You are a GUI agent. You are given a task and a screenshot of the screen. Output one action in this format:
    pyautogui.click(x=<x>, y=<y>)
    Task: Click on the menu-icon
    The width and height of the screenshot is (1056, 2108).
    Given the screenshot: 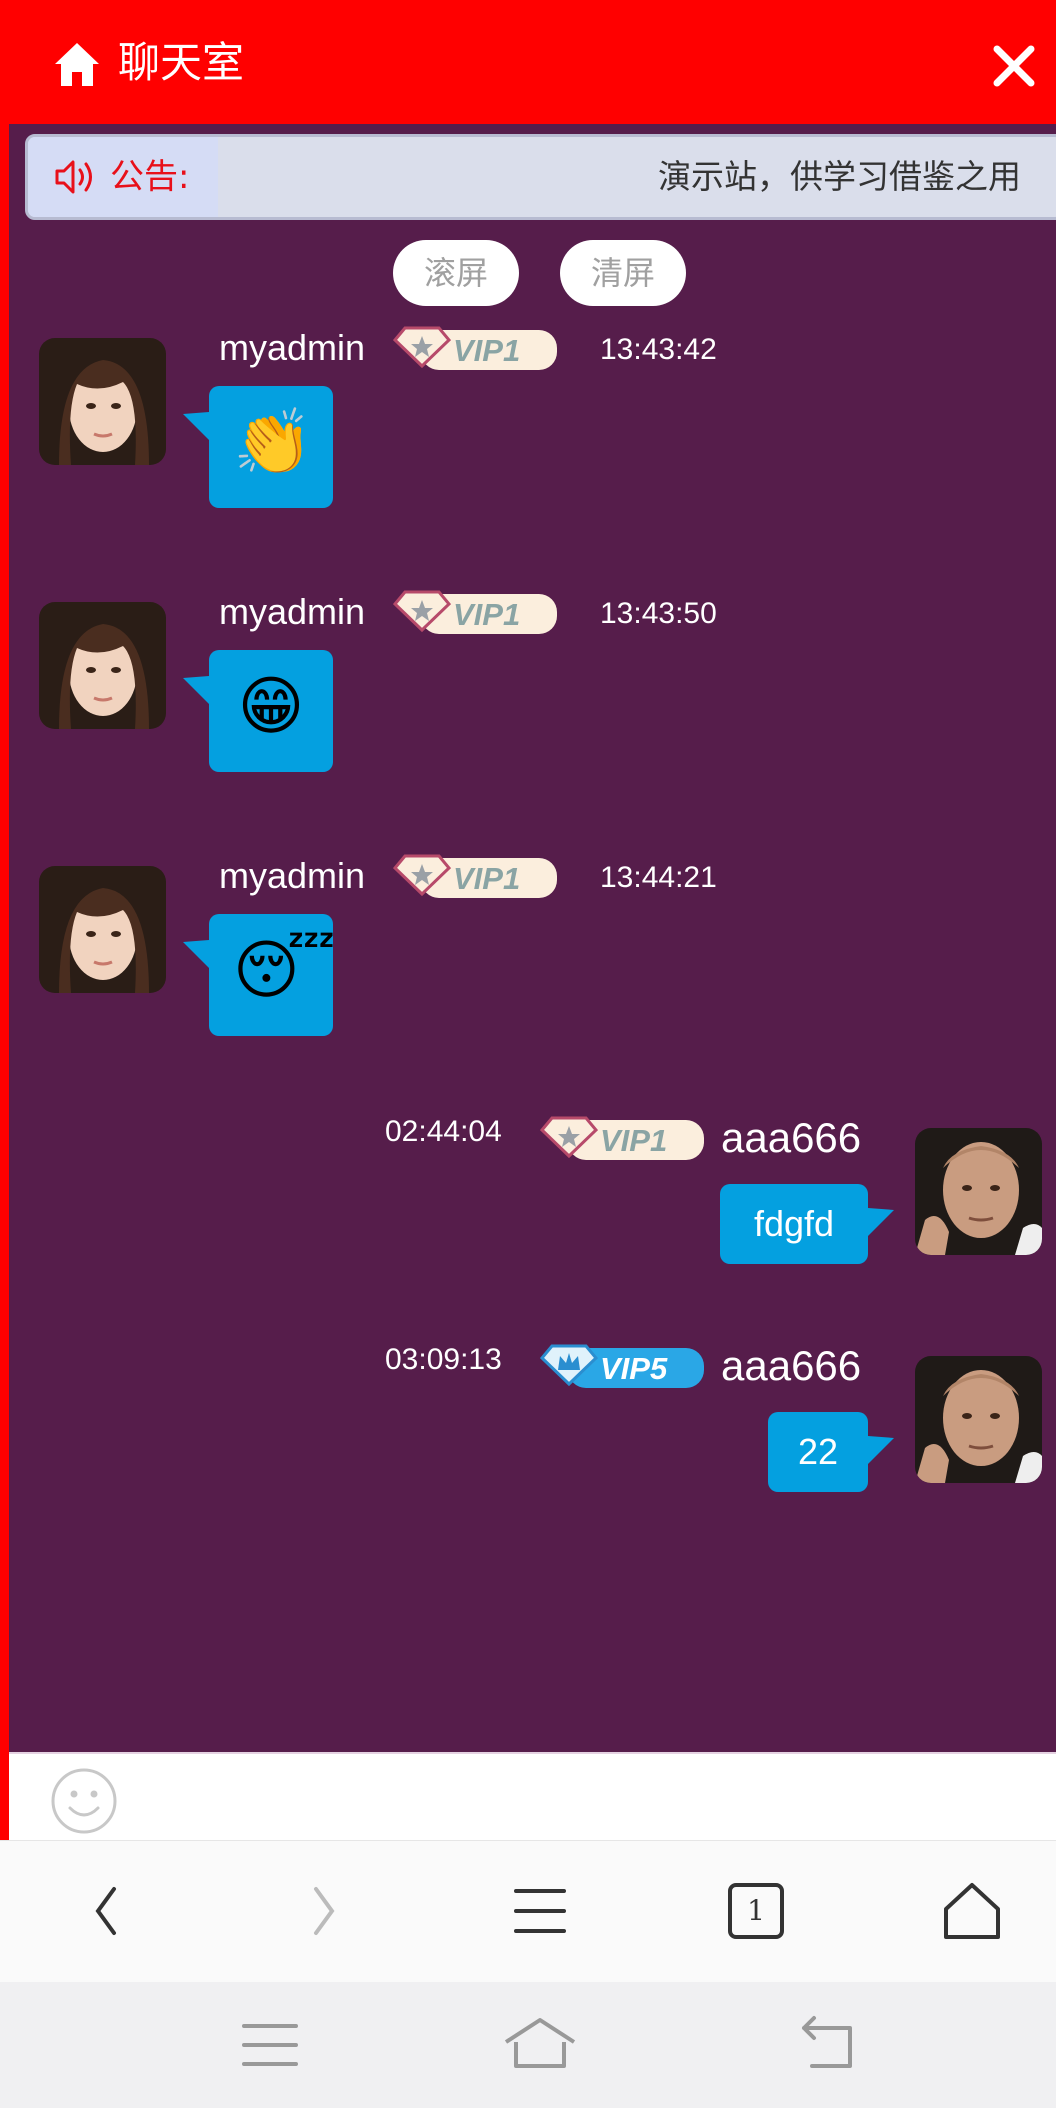 What is the action you would take?
    pyautogui.click(x=540, y=1911)
    